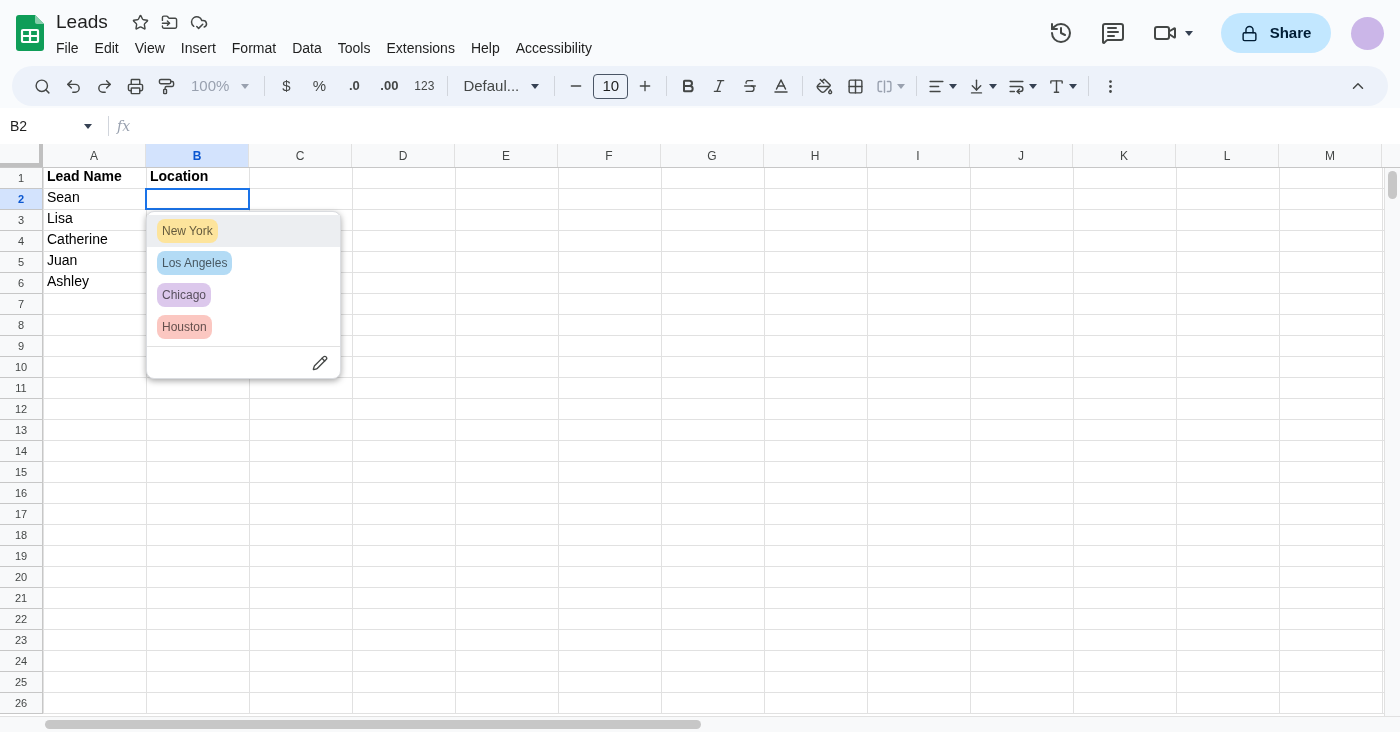 The image size is (1400, 732). What do you see at coordinates (21, 304) in the screenshot?
I see `row-header: 7` at bounding box center [21, 304].